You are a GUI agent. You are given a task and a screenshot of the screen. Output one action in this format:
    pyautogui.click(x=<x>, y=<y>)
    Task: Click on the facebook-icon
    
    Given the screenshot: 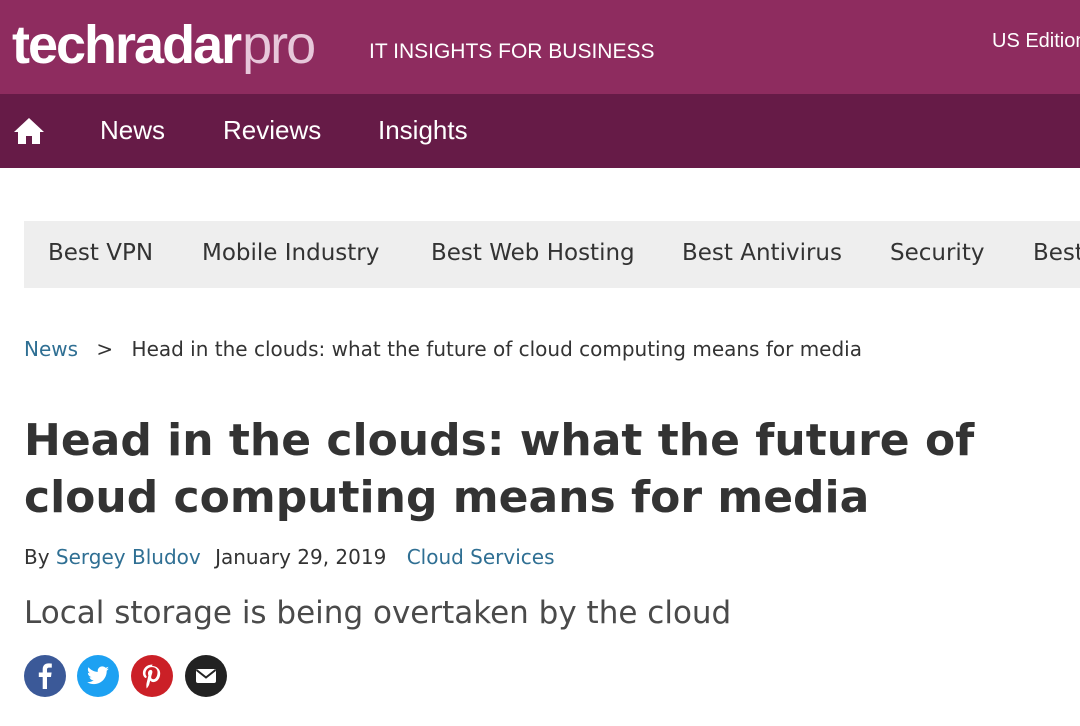 What is the action you would take?
    pyautogui.click(x=45, y=676)
    